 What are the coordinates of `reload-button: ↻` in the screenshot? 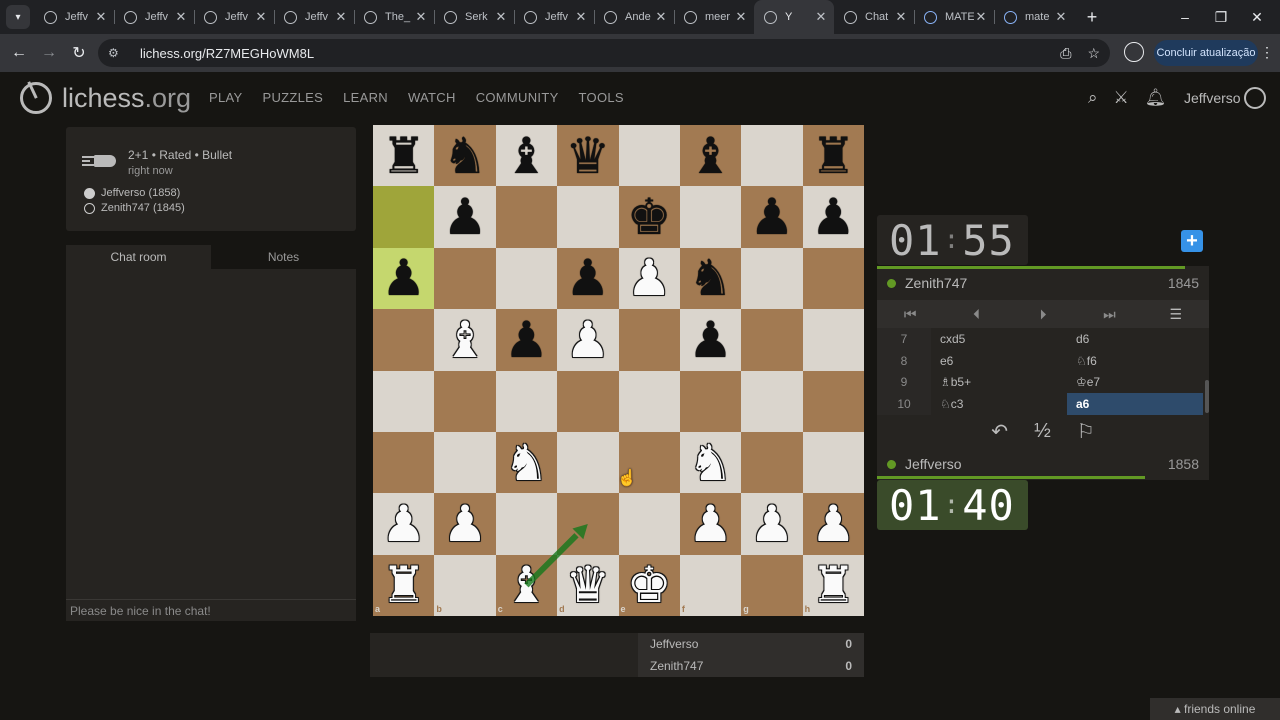 It's located at (79, 53).